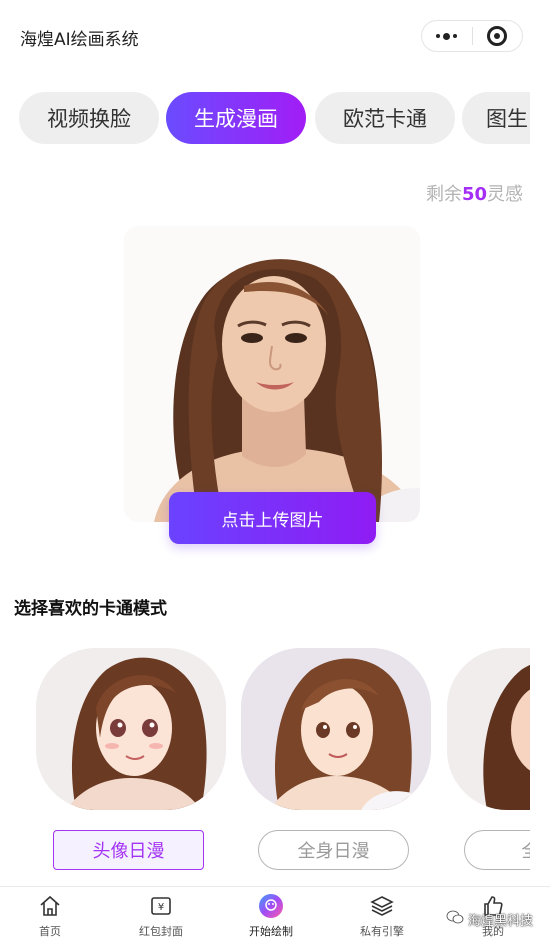 Image resolution: width=550 pixels, height=943 pixels. I want to click on remaining-credits: 剩余50灵感, so click(474, 193).